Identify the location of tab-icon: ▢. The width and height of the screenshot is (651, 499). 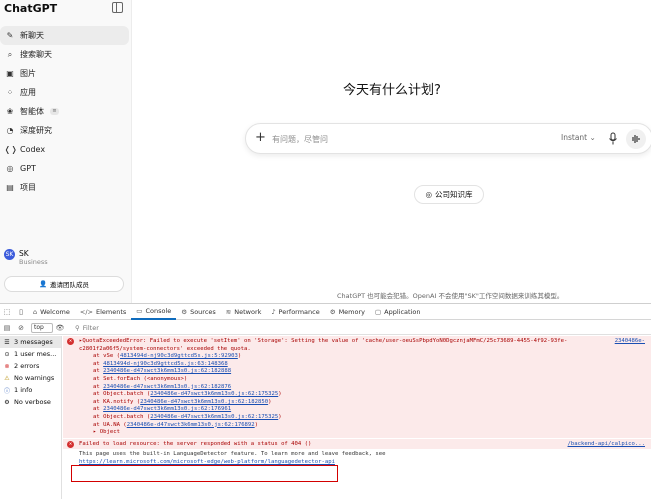
(378, 311).